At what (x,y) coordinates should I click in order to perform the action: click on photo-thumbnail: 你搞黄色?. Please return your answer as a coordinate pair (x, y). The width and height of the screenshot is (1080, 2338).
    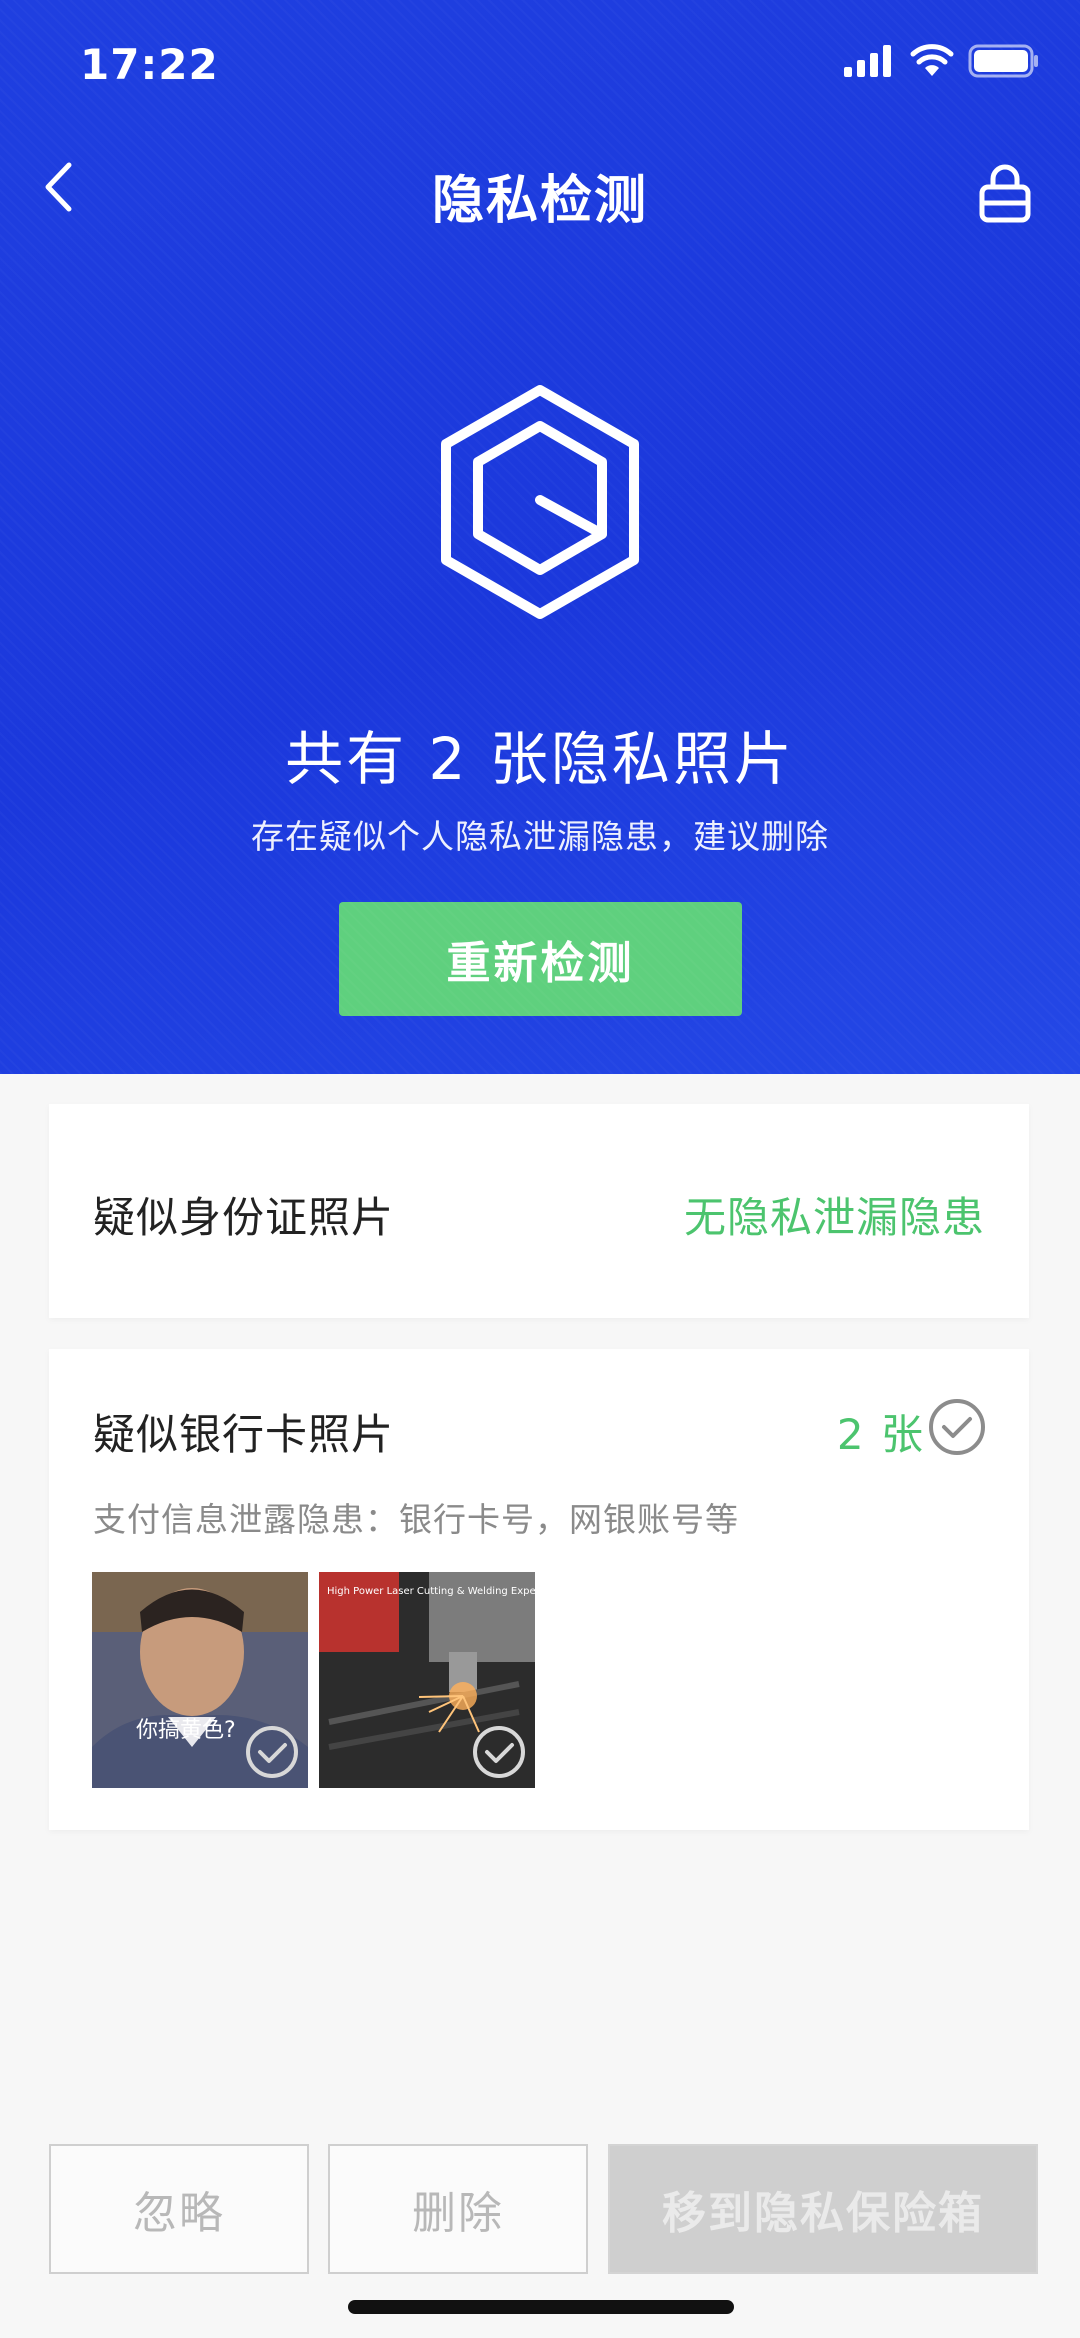
    Looking at the image, I should click on (200, 1680).